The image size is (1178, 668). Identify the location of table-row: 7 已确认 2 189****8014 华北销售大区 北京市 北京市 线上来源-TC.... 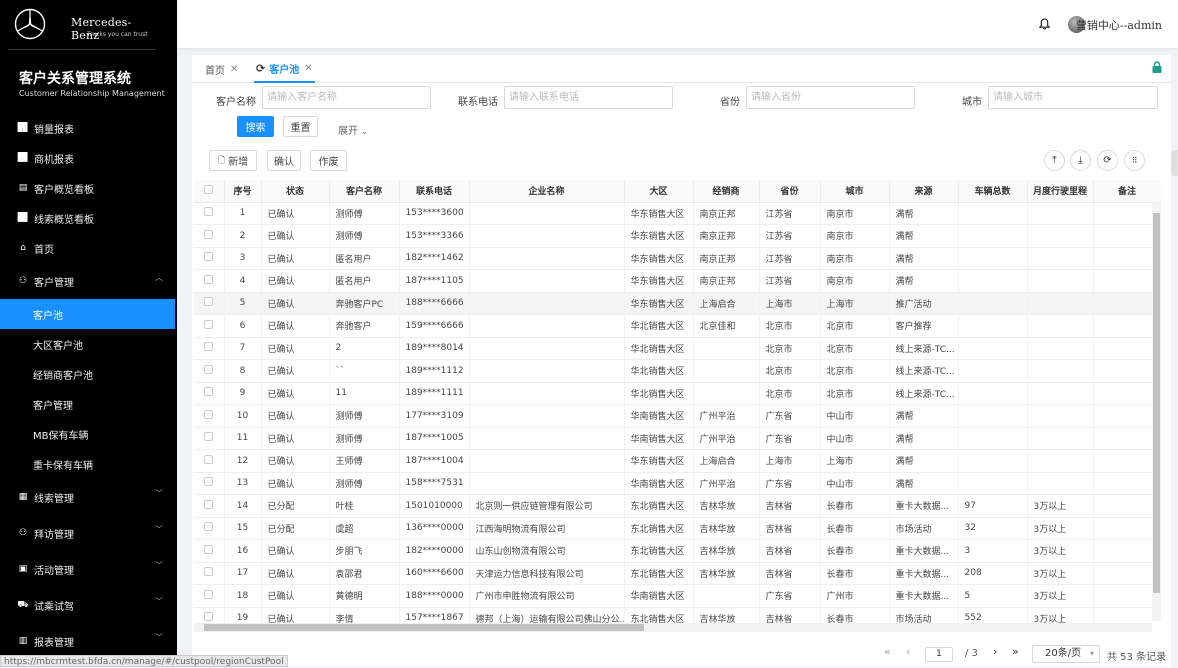
(677, 348).